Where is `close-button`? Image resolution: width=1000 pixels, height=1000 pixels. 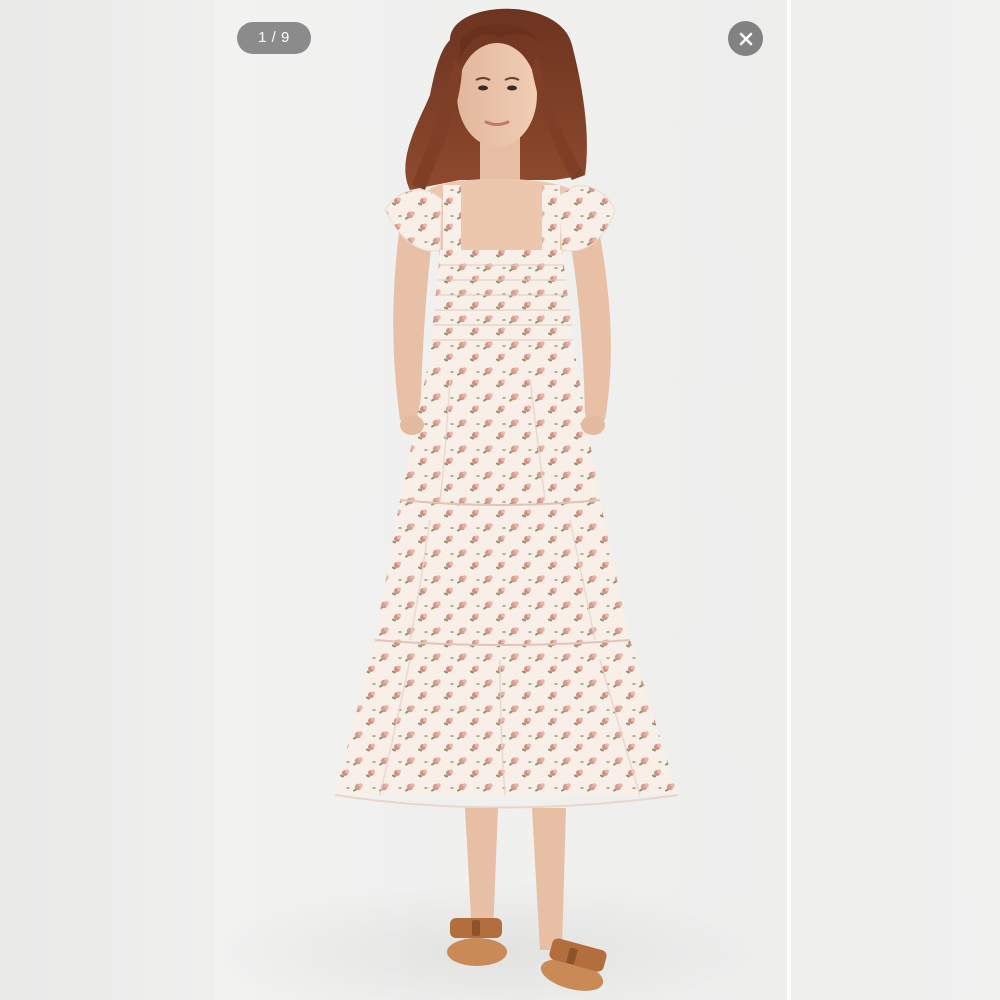 close-button is located at coordinates (745, 38).